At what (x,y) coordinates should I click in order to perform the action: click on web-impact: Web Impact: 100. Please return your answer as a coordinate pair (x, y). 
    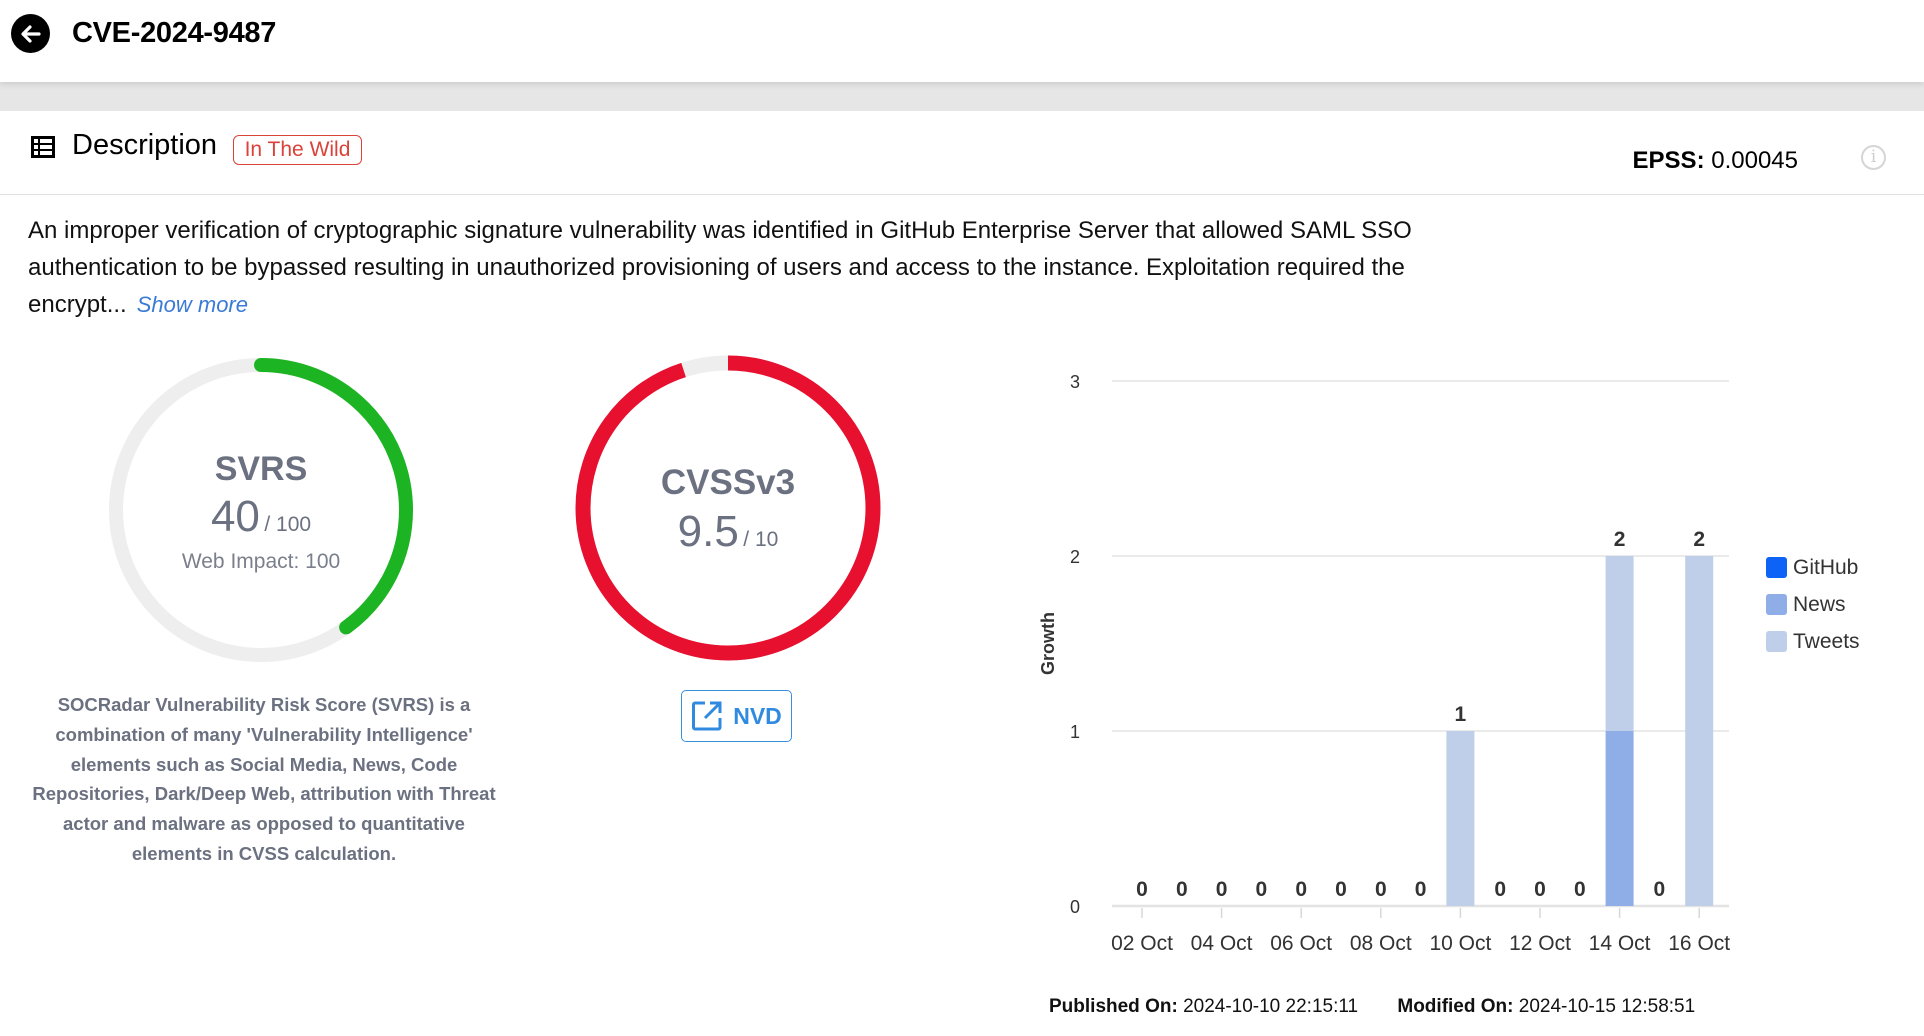
    Looking at the image, I should click on (261, 561).